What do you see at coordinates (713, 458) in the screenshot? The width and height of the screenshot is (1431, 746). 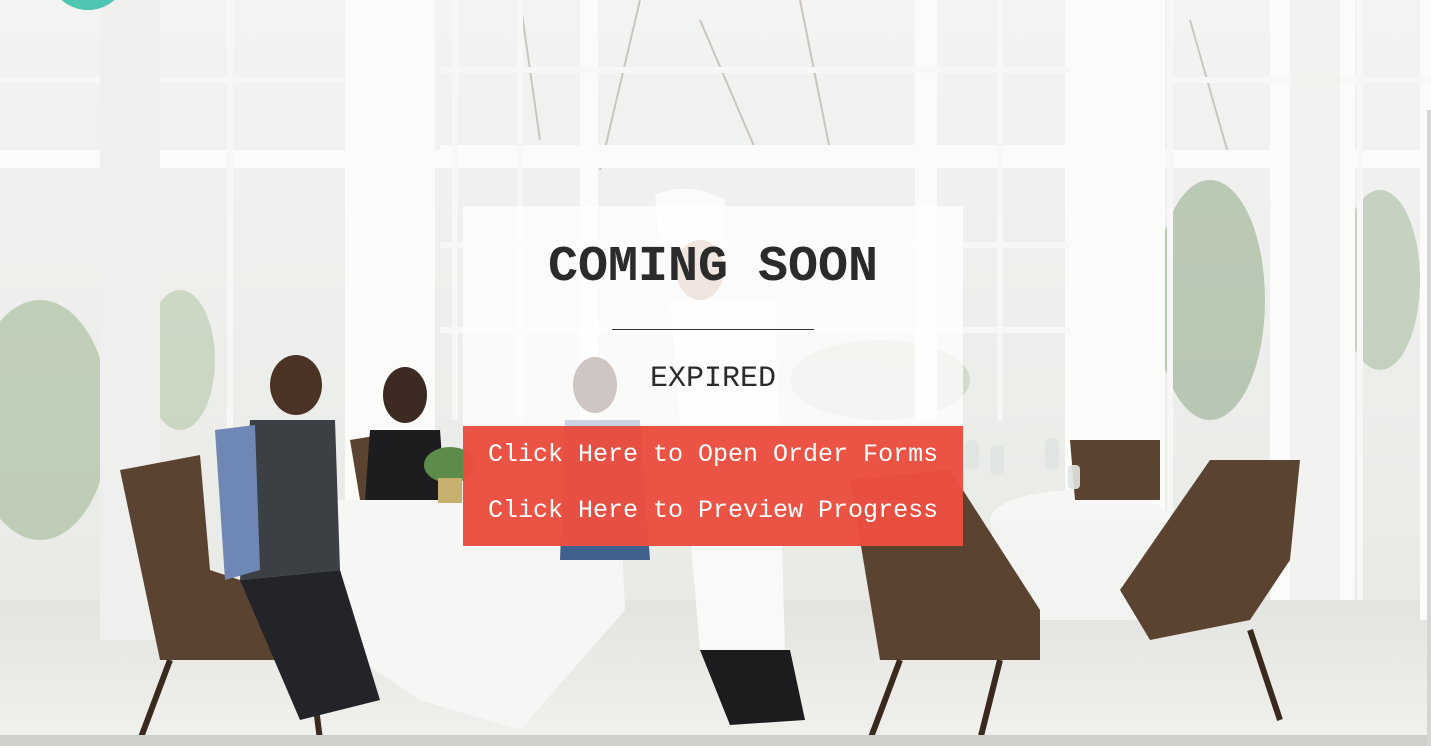 I see `open-order-forms-link: Click Here to Open Order Forms` at bounding box center [713, 458].